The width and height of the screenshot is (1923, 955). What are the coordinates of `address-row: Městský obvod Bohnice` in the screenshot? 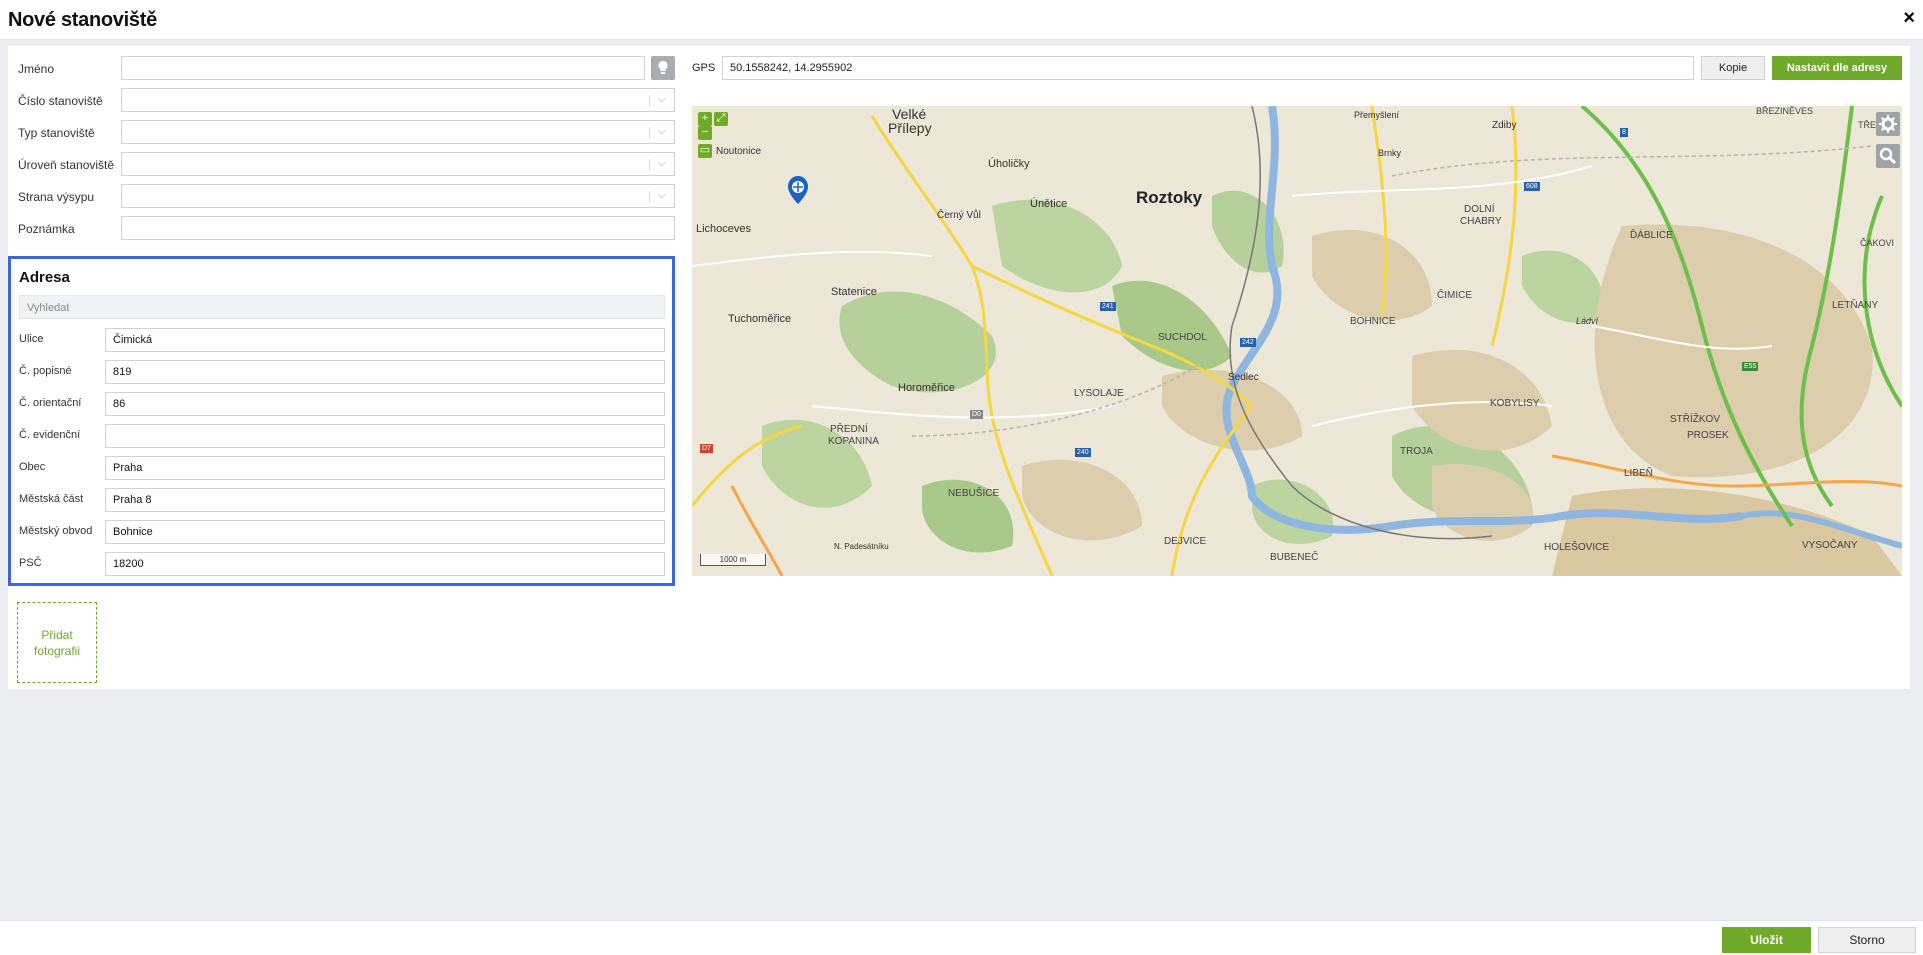 It's located at (342, 532).